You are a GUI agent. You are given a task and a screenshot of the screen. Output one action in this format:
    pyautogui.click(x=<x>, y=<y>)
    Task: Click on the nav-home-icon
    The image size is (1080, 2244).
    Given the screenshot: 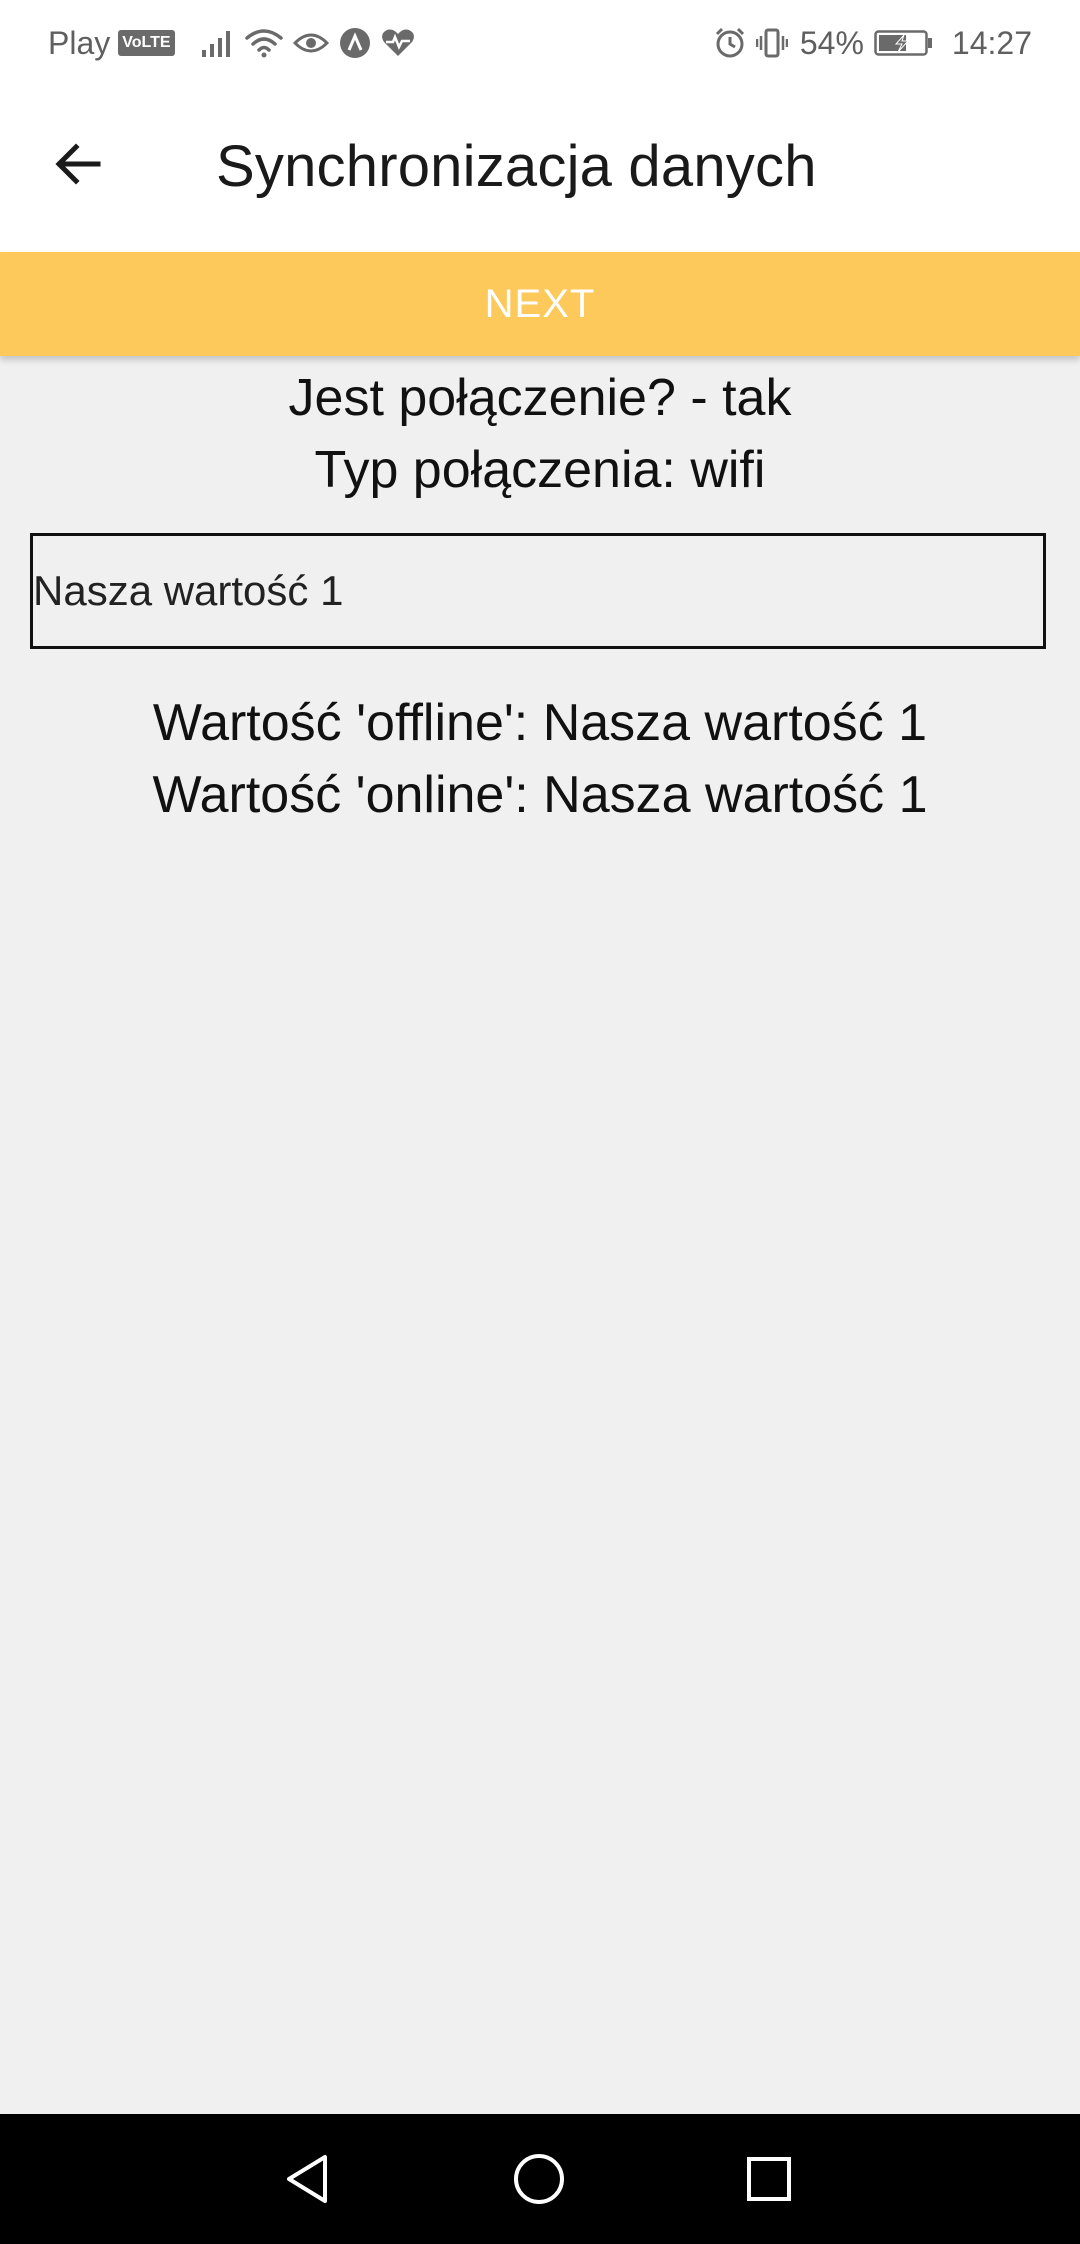 What is the action you would take?
    pyautogui.click(x=539, y=2179)
    